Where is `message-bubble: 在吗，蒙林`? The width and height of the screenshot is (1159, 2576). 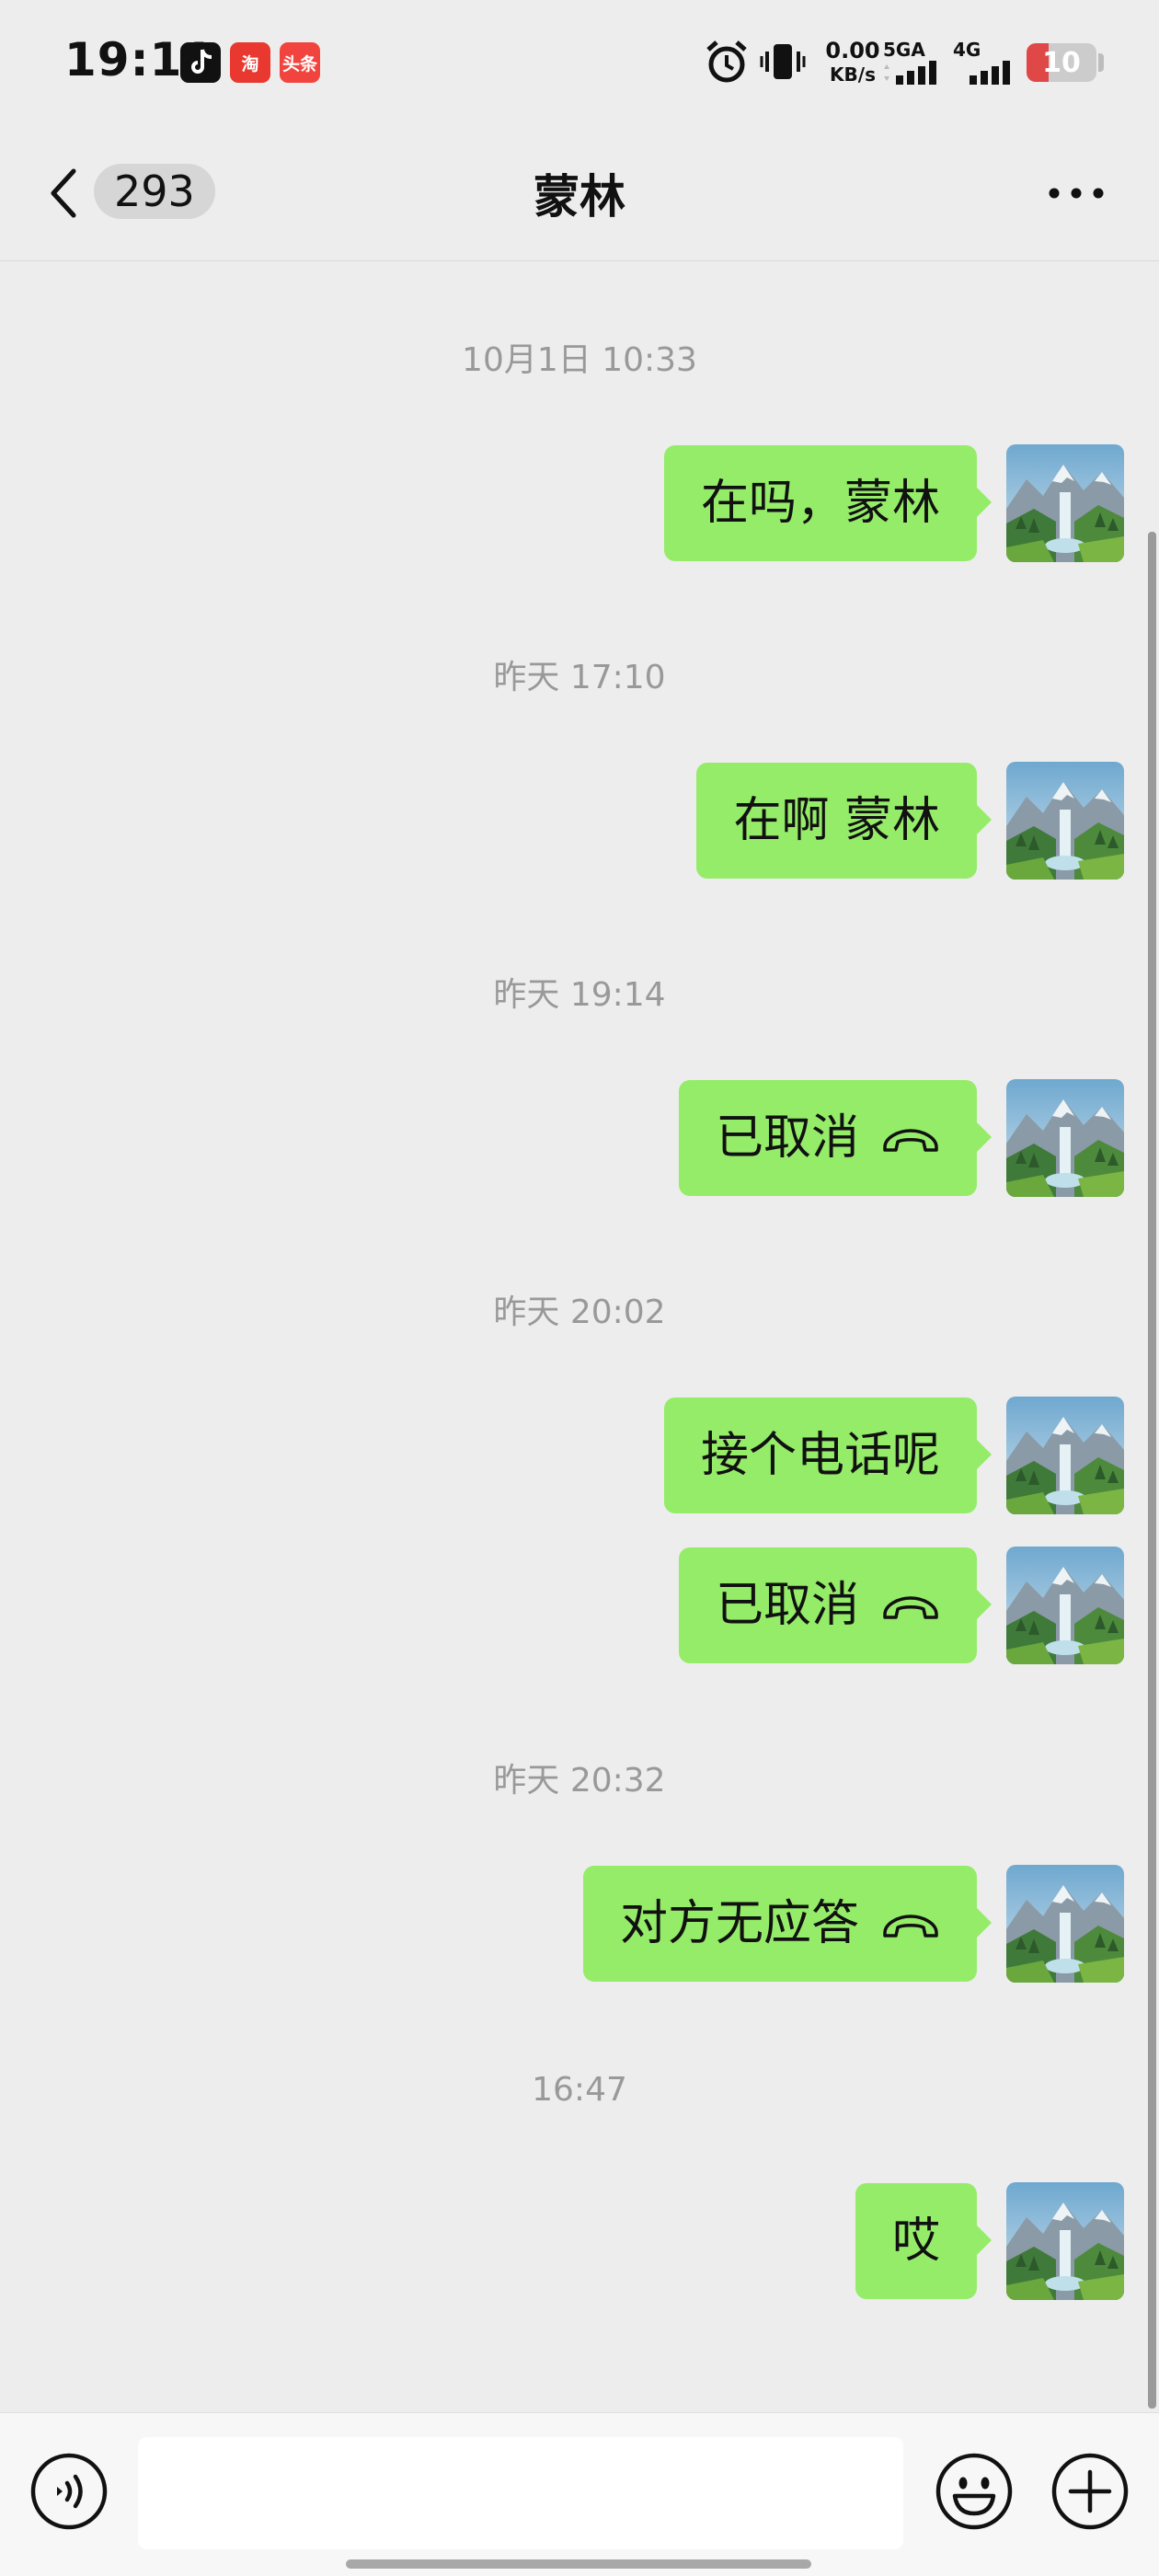
message-bubble: 在吗，蒙林 is located at coordinates (828, 503).